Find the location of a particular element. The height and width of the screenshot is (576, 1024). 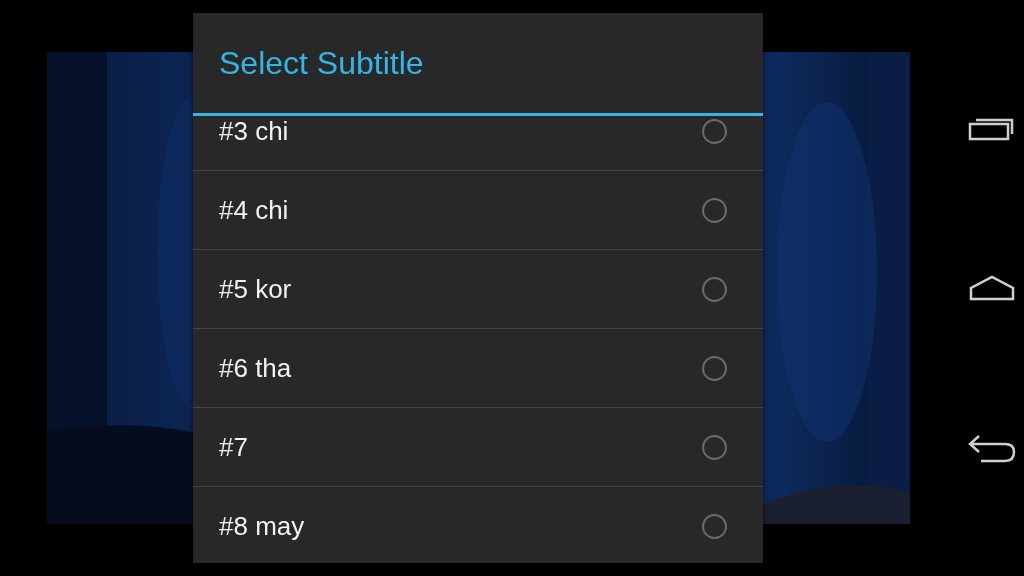

option-label: #6 tha is located at coordinates (255, 368).